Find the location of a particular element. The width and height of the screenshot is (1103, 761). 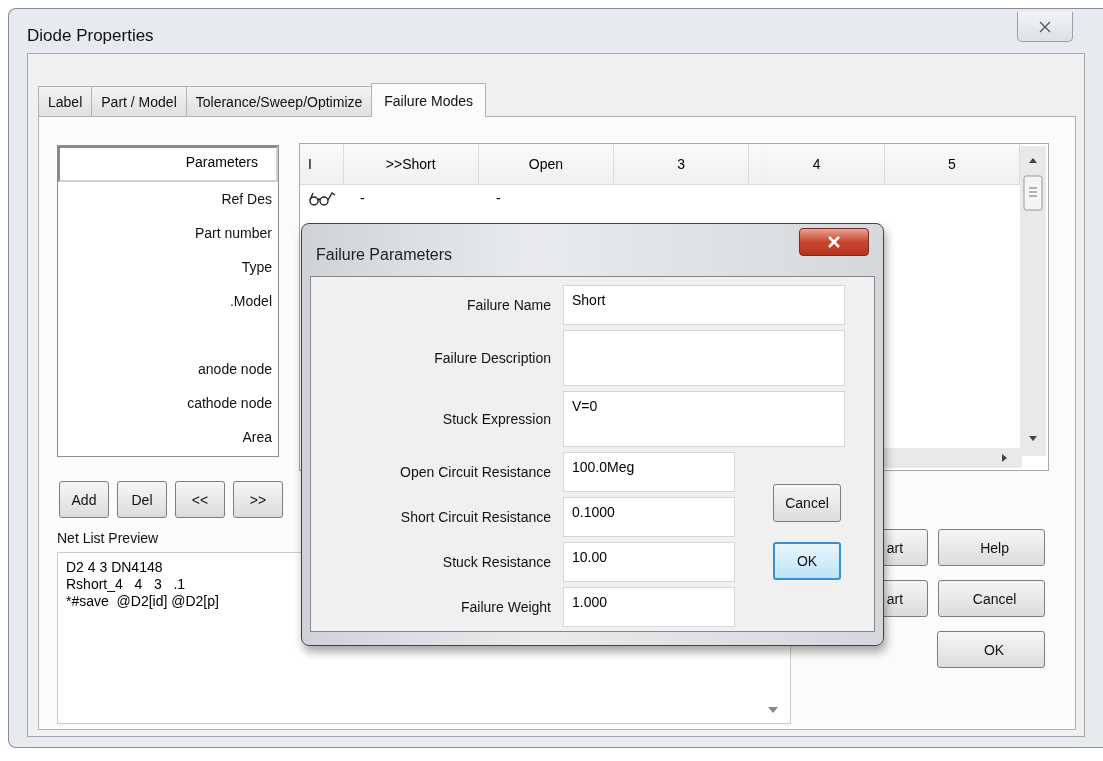

netlist-line: *#save @D2[id] @D2[p] is located at coordinates (142, 601).